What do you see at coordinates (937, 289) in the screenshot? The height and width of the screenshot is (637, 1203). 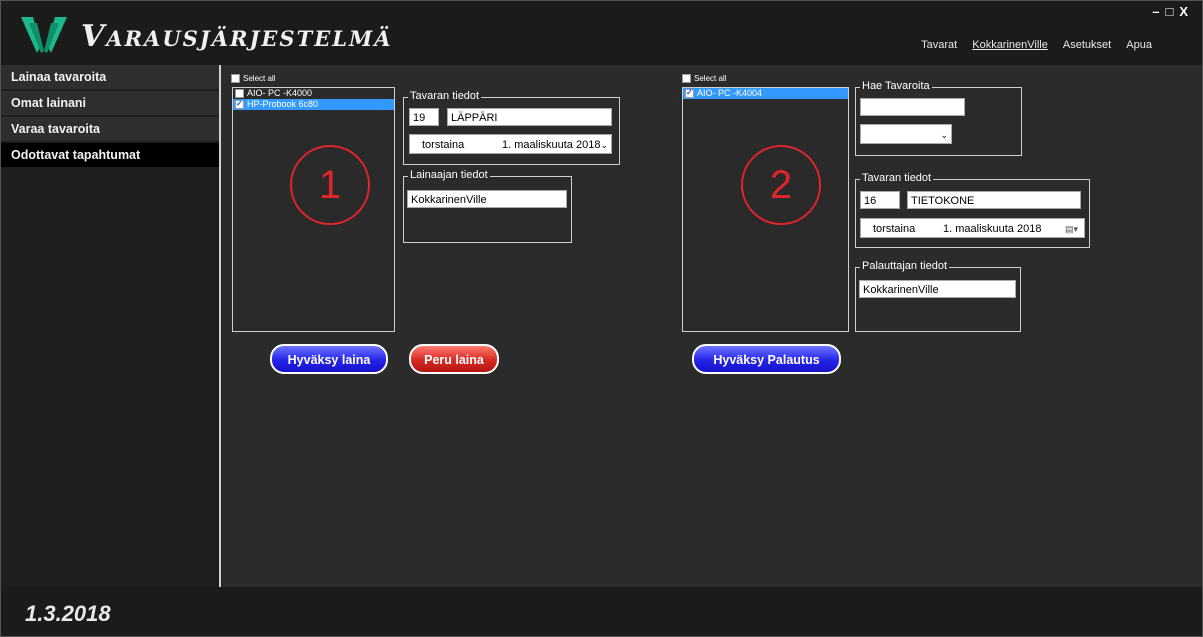 I see `returner-name-field: KokkarinenVille` at bounding box center [937, 289].